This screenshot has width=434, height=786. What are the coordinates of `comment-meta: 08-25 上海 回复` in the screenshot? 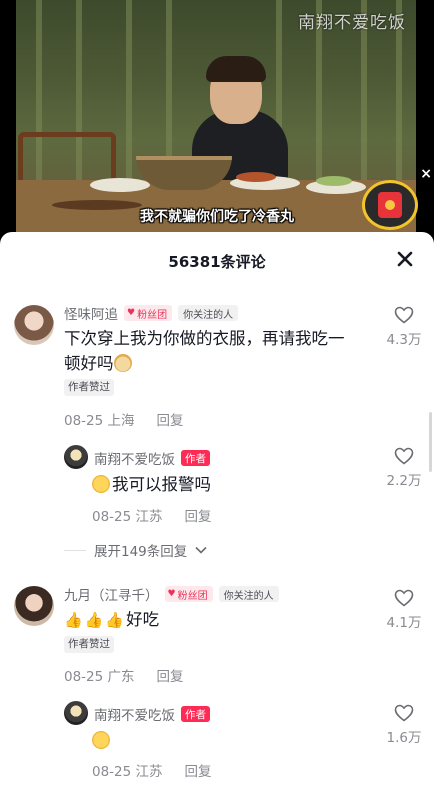 It's located at (124, 419).